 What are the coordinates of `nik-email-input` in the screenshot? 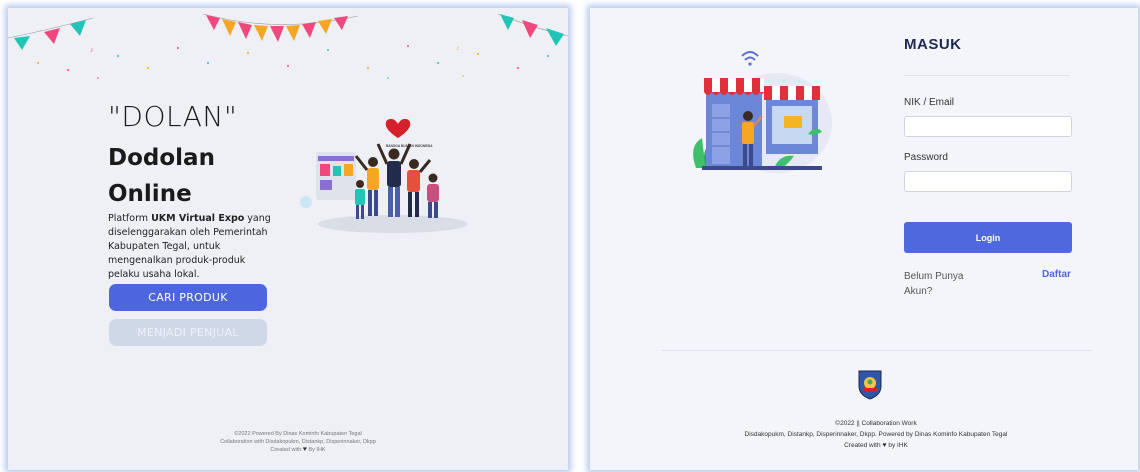 It's located at (988, 126).